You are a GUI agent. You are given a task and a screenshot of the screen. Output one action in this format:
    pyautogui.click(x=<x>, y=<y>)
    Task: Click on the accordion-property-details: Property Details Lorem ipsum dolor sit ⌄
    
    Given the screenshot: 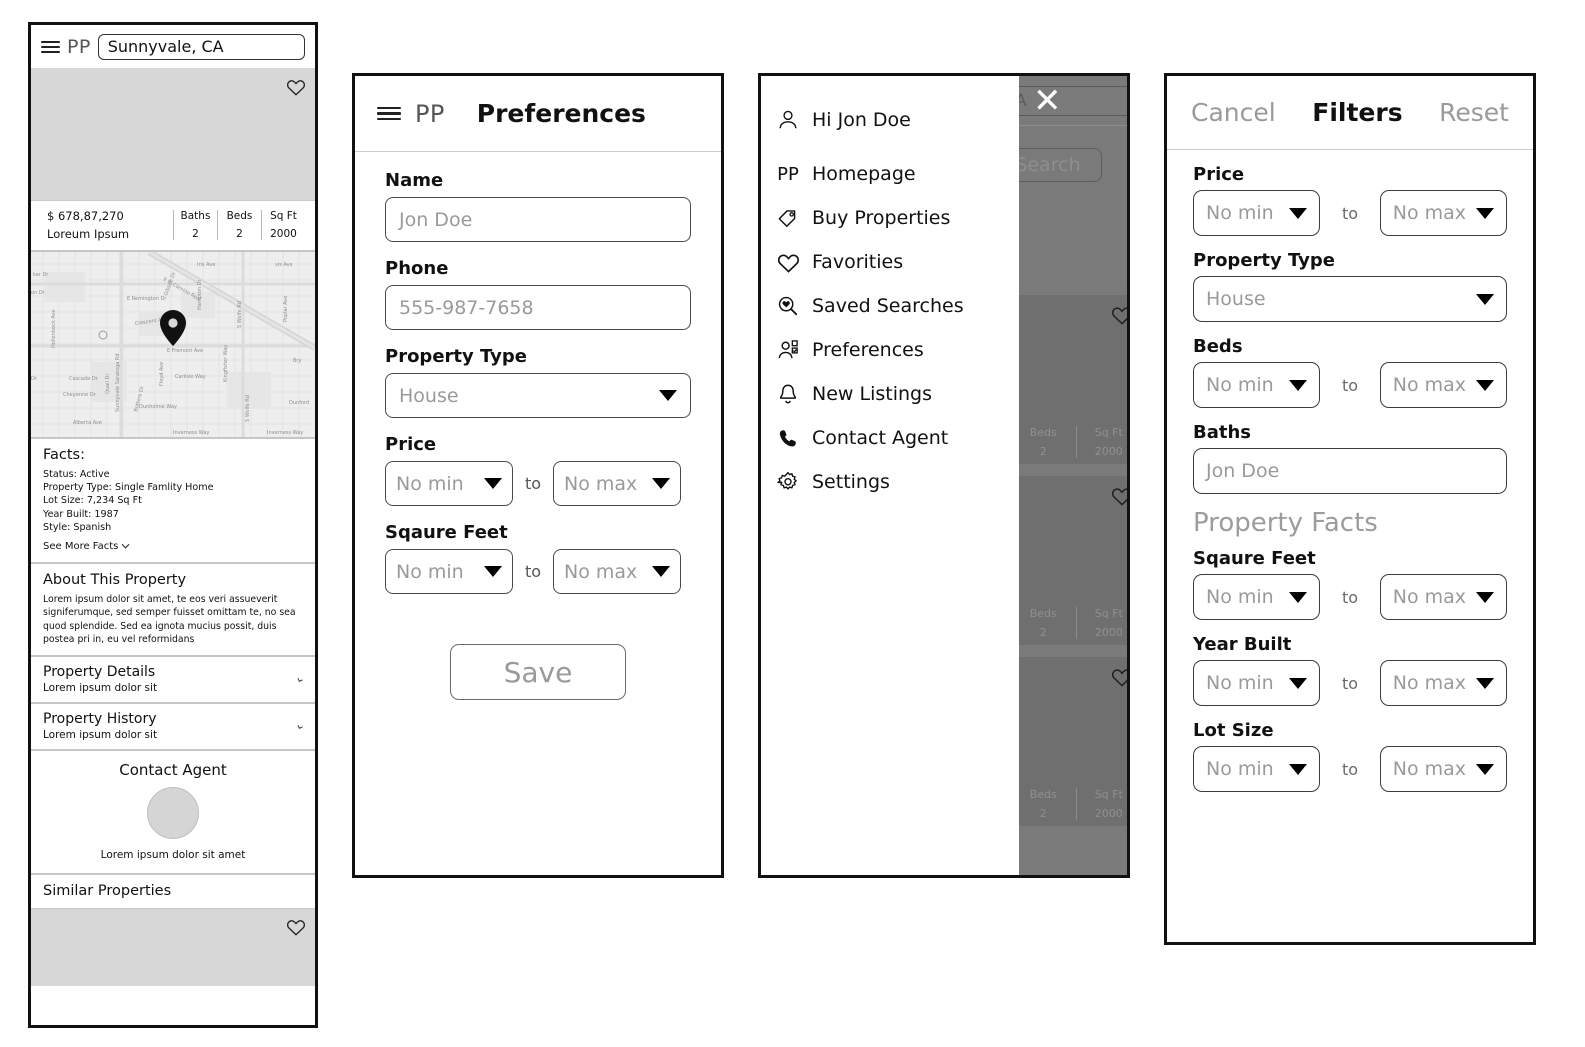 What is the action you would take?
    pyautogui.click(x=173, y=680)
    